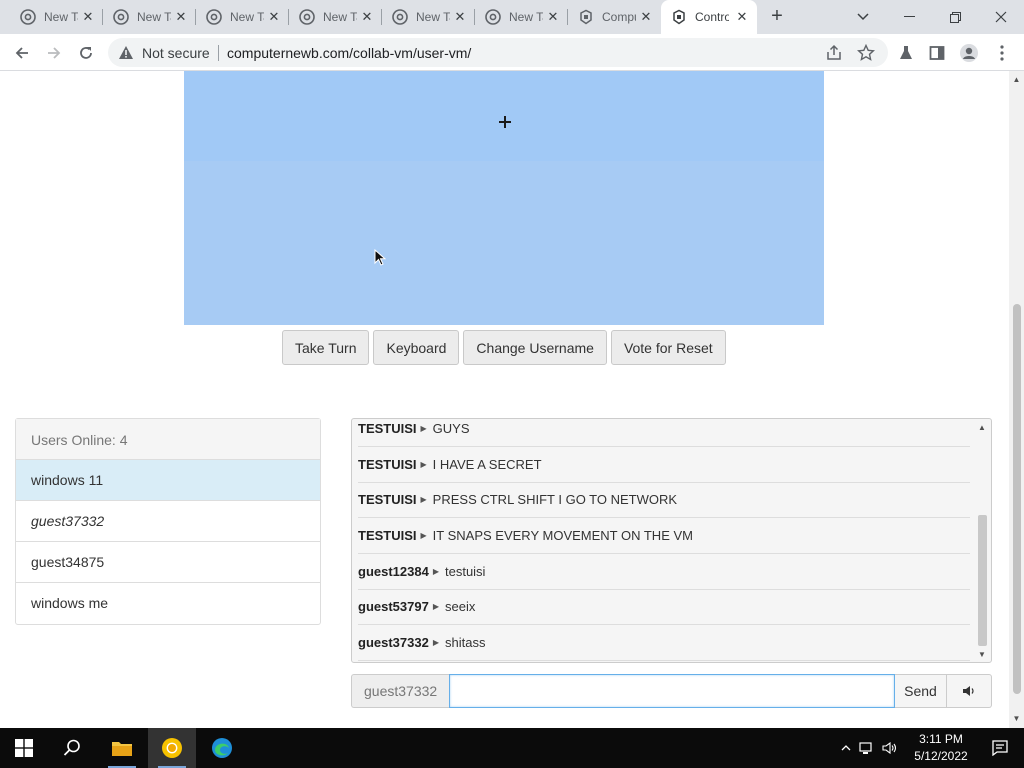 Image resolution: width=1024 pixels, height=768 pixels. Describe the element at coordinates (393, 606) in the screenshot. I see `chat-username: guest53797` at that location.